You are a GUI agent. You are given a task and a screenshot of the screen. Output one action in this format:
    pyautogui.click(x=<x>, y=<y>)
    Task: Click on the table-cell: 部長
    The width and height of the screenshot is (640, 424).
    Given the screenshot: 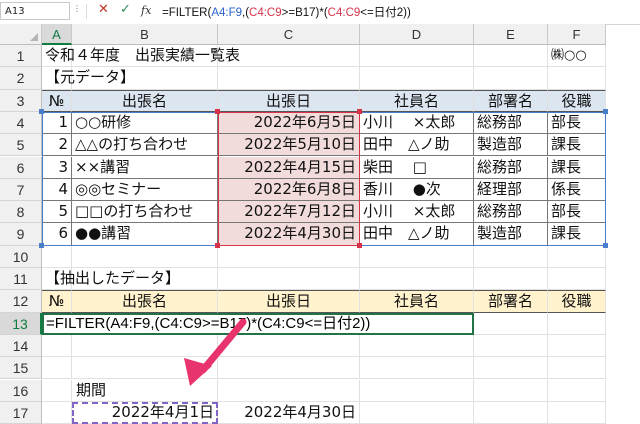 What is the action you would take?
    pyautogui.click(x=577, y=123)
    